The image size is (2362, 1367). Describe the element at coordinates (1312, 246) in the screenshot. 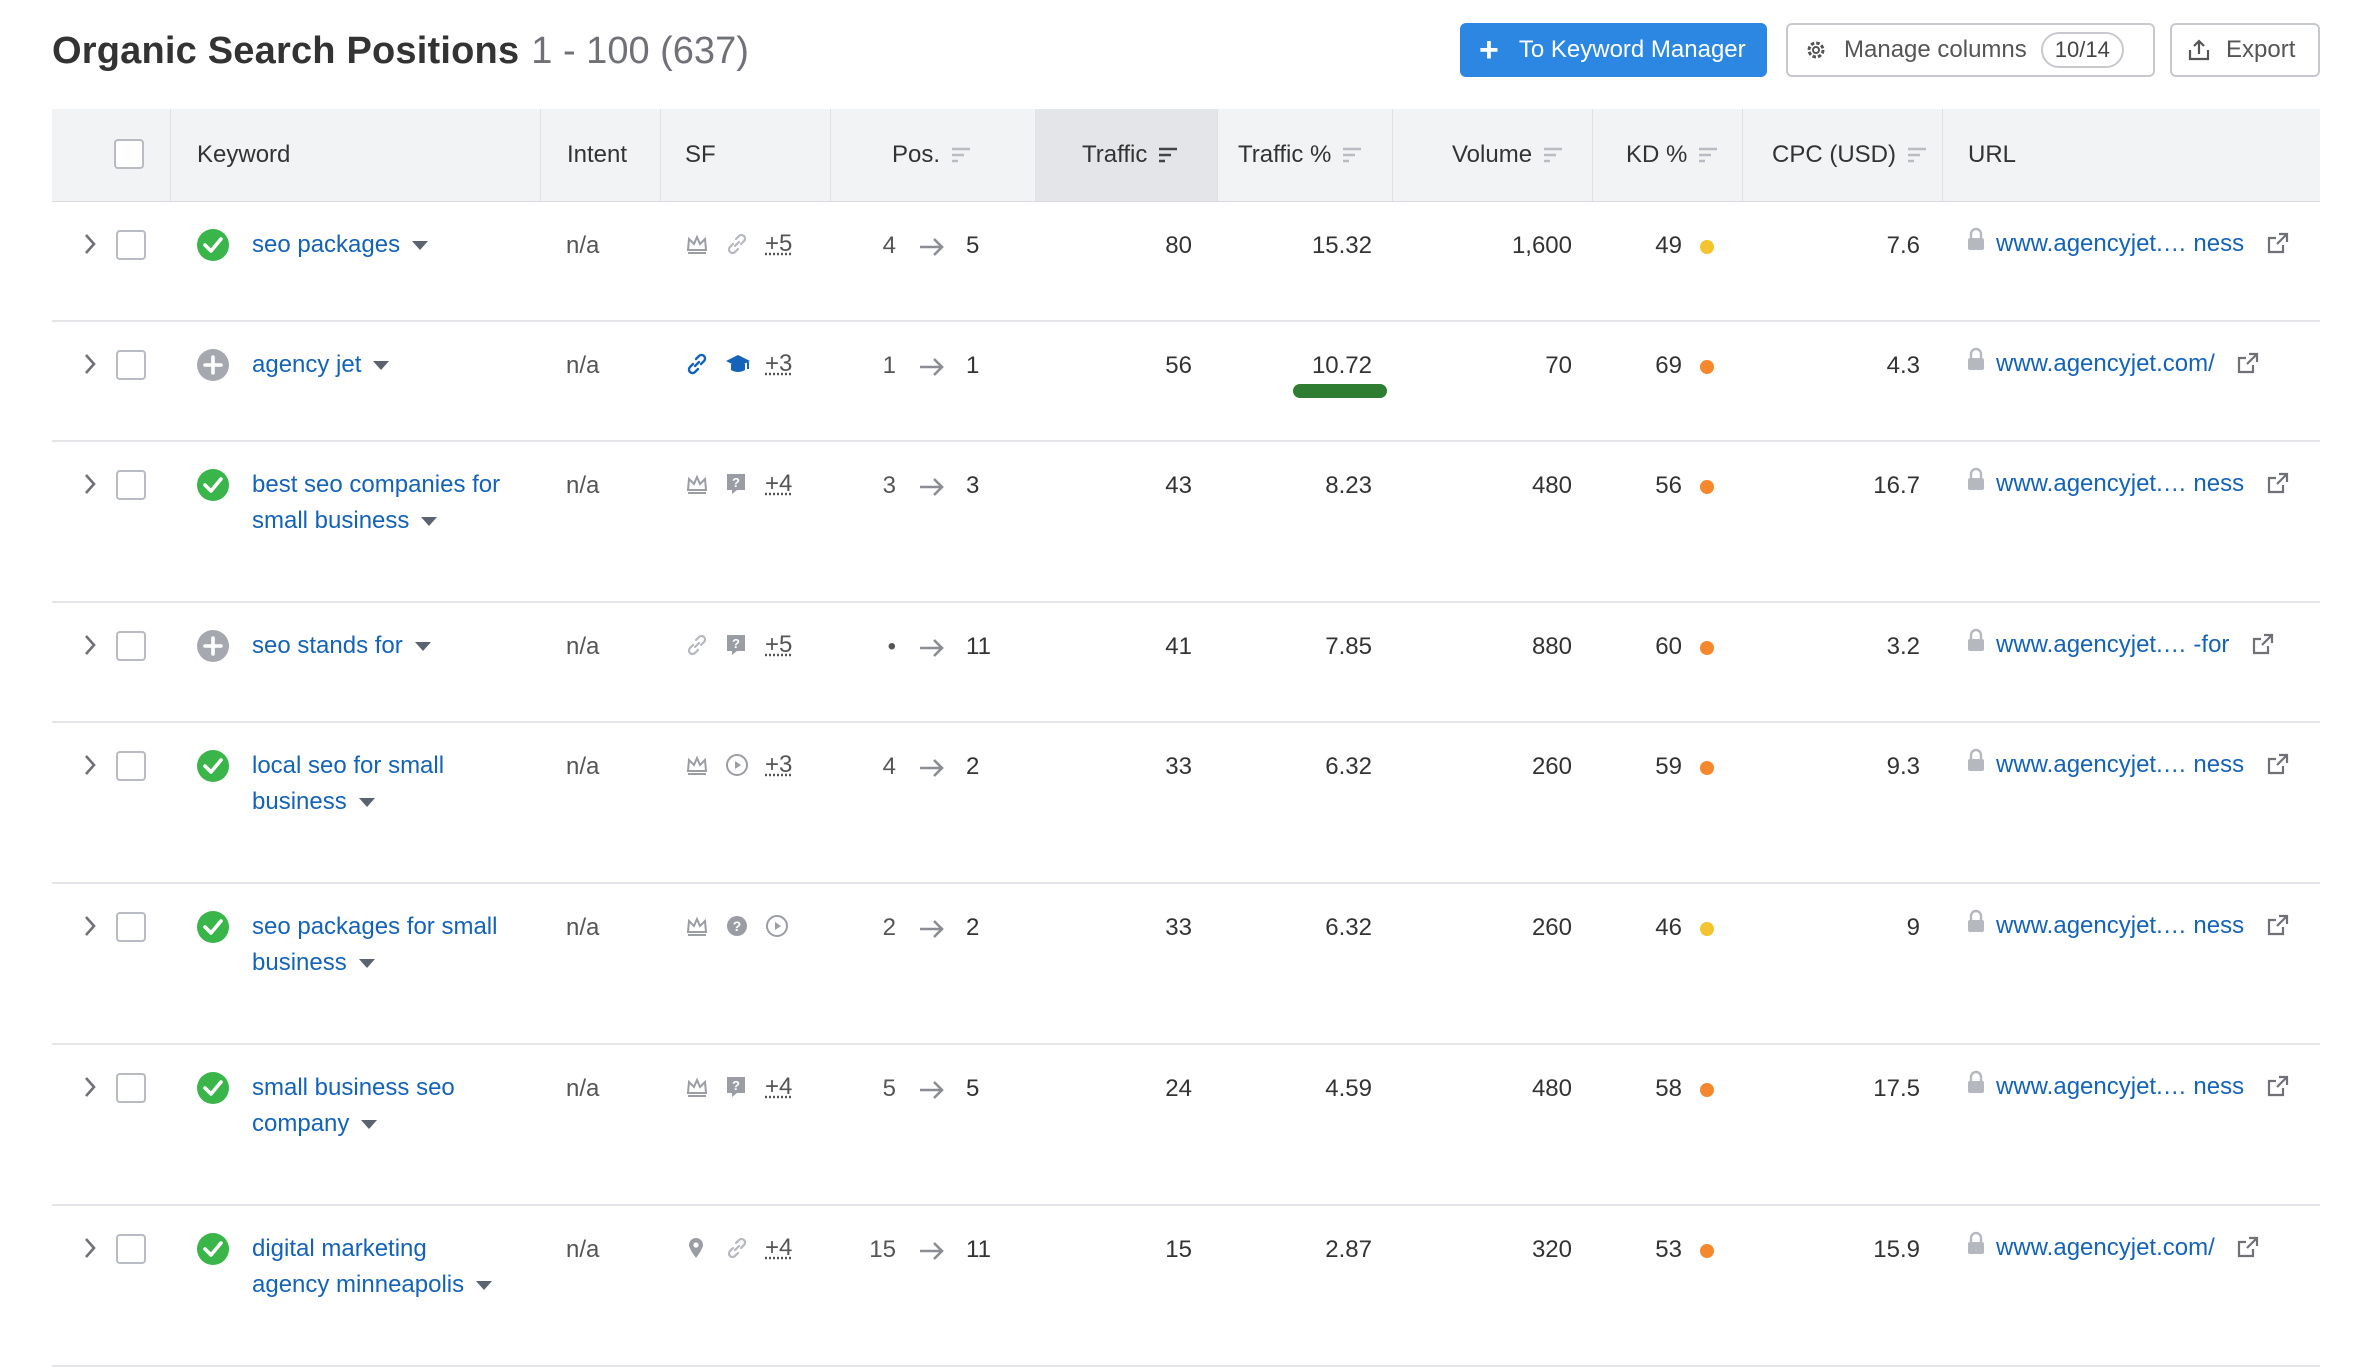

I see `traffic-pct-value: 15.32` at that location.